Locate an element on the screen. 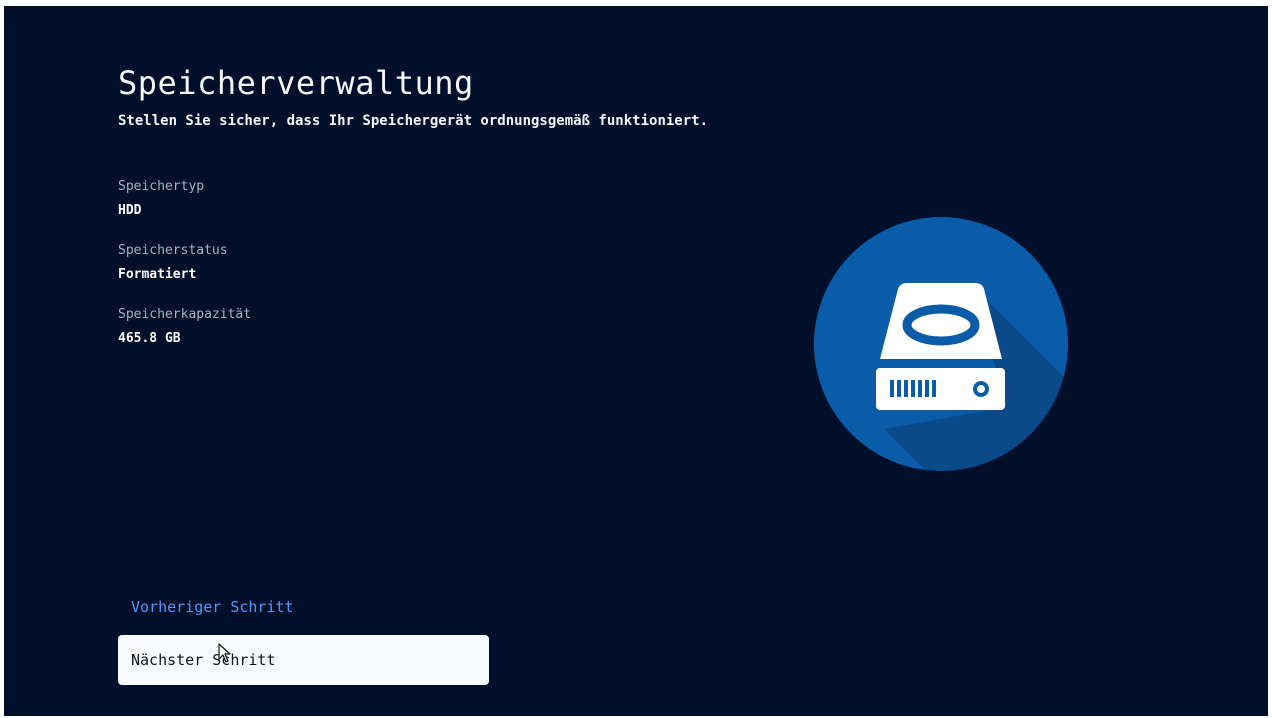  info-value: 465.8 GB is located at coordinates (149, 338).